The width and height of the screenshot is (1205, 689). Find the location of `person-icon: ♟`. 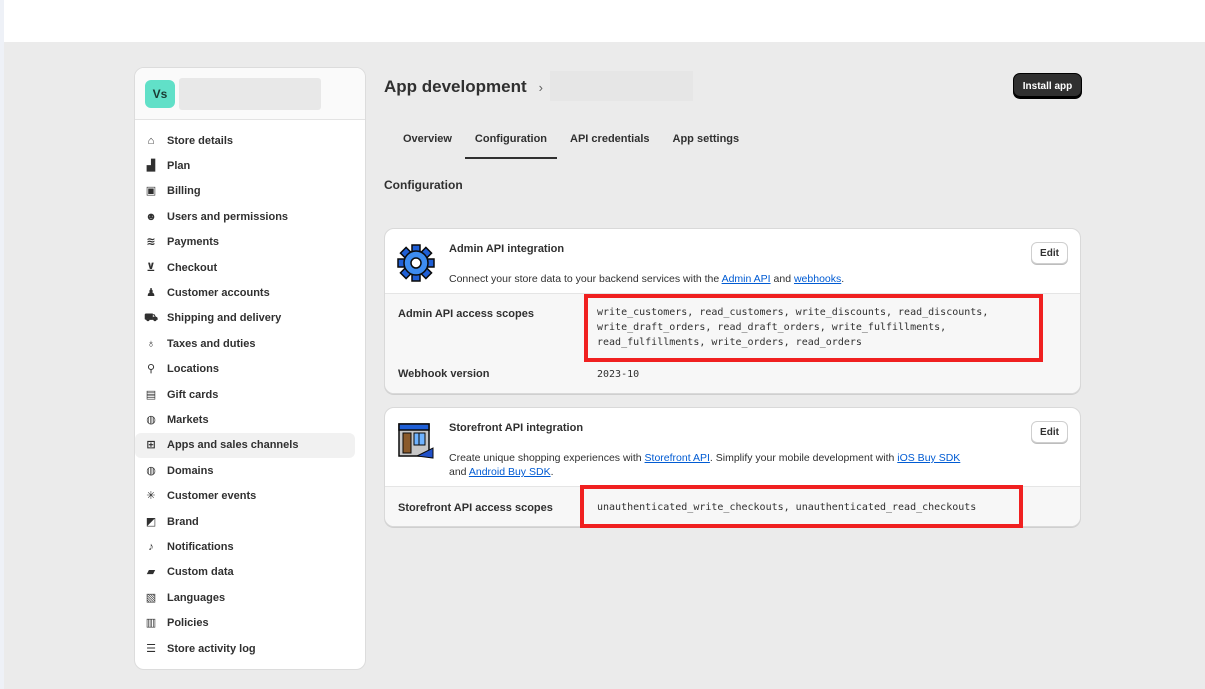

person-icon: ♟ is located at coordinates (151, 293).